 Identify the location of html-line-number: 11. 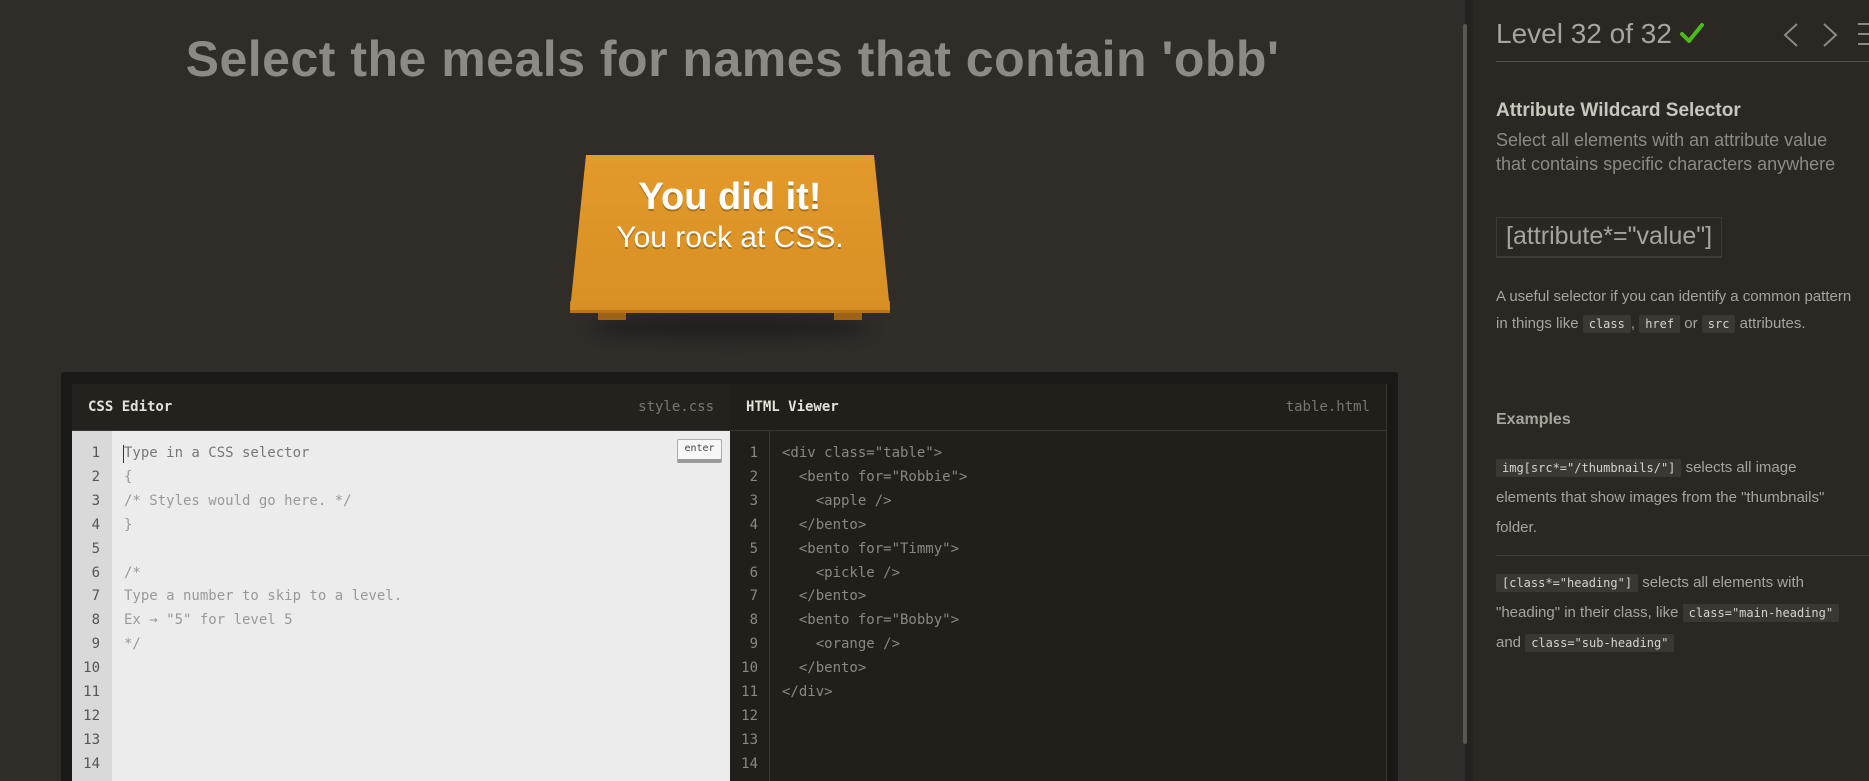
(749, 692).